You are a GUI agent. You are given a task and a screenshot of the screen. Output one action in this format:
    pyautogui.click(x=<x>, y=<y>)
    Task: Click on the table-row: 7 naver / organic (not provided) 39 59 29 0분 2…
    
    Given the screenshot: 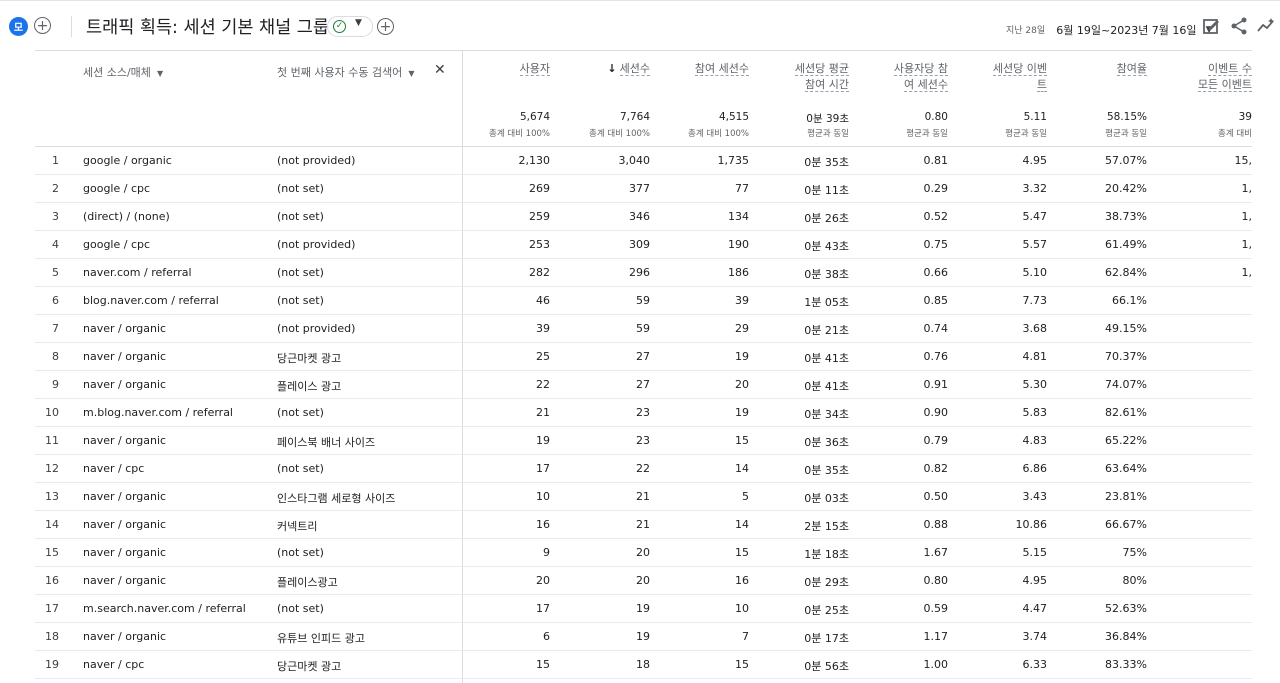 What is the action you would take?
    pyautogui.click(x=643, y=329)
    